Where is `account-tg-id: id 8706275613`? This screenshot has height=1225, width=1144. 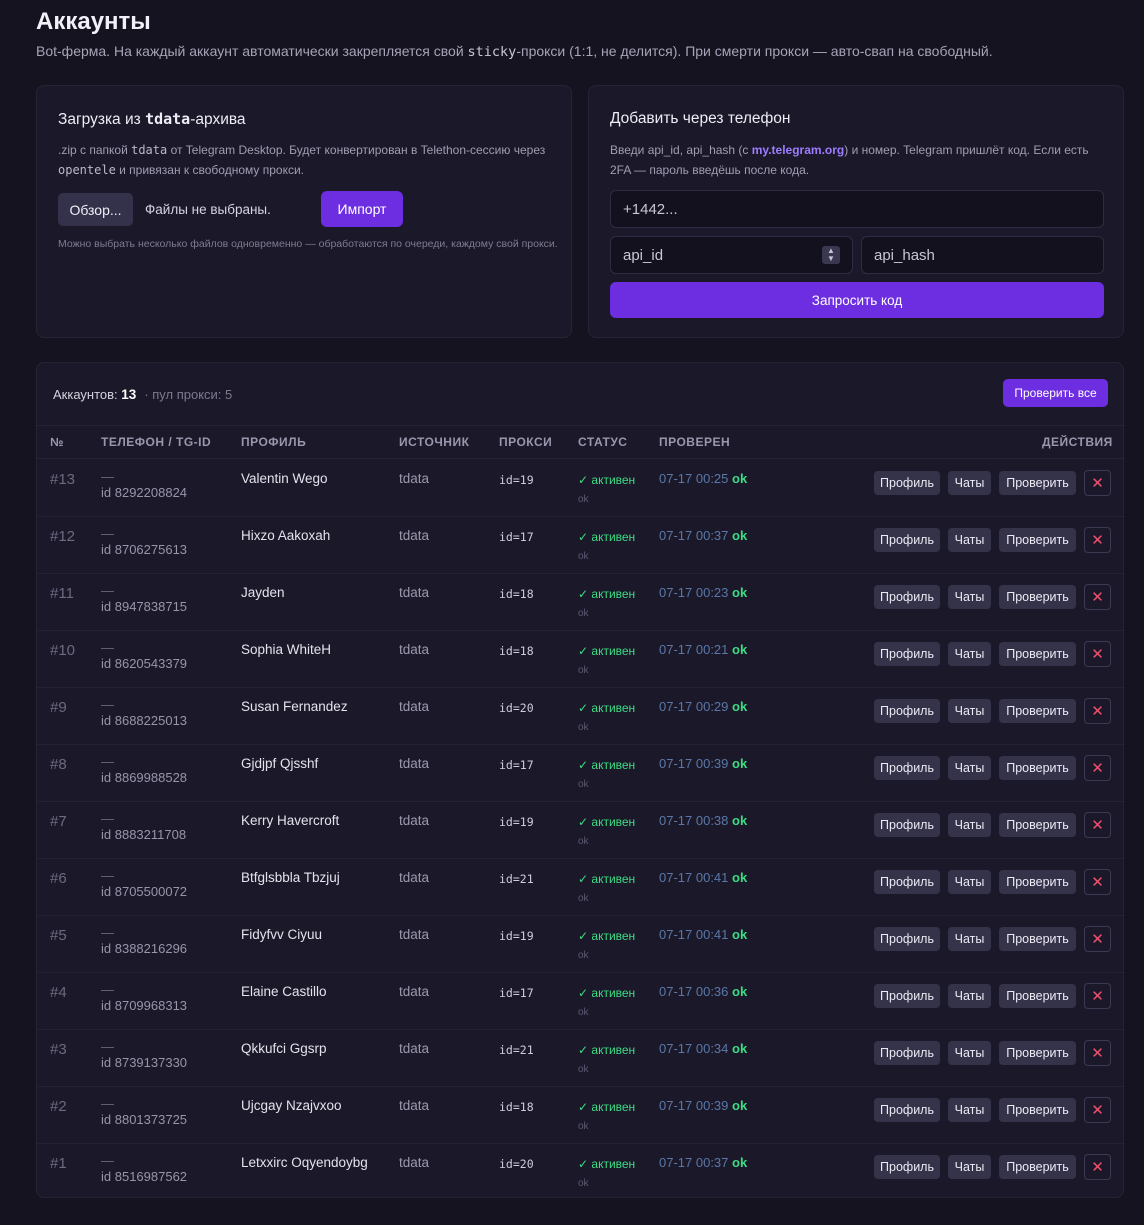
account-tg-id: id 8706275613 is located at coordinates (144, 549).